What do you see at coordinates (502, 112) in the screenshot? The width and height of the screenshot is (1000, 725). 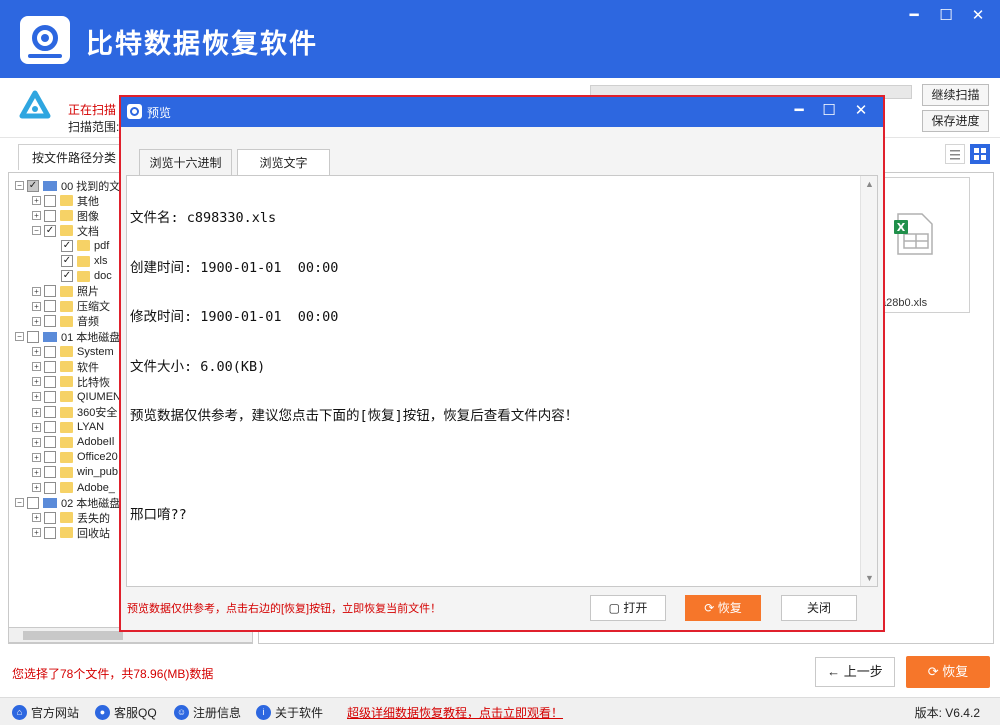 I see `dialog-titlebar: 预览 ━ ☐ ✕` at bounding box center [502, 112].